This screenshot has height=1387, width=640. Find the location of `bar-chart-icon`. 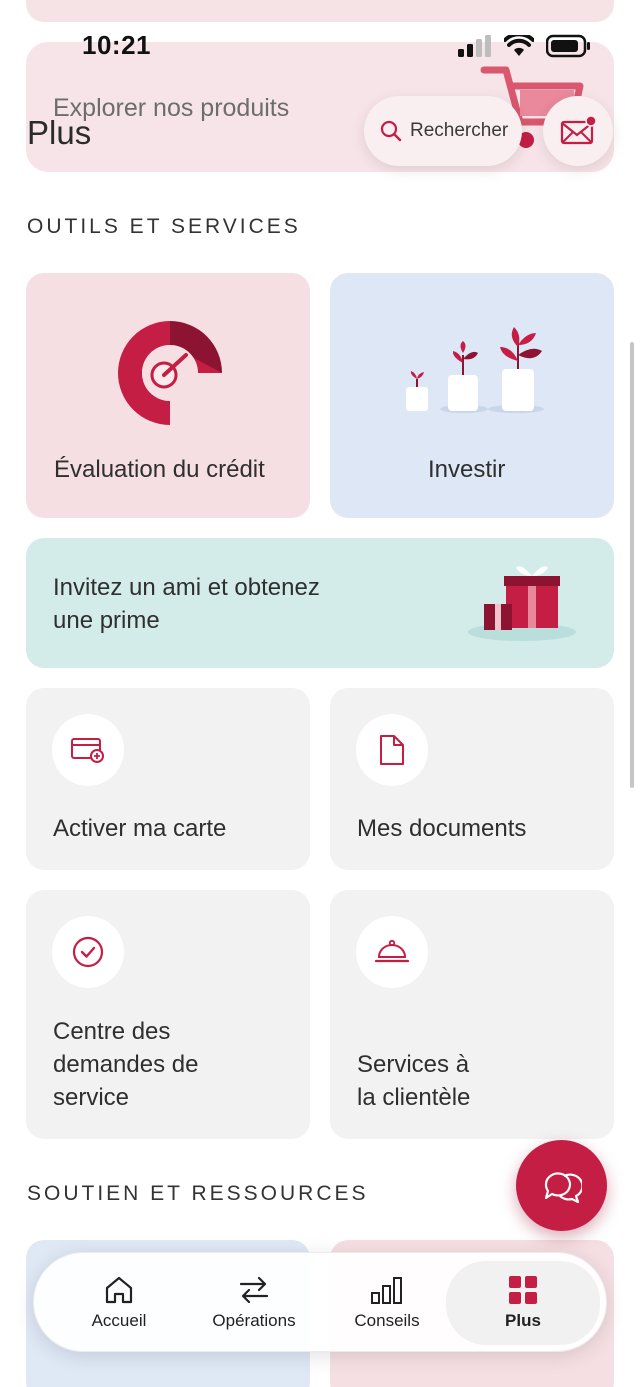

bar-chart-icon is located at coordinates (386, 1290).